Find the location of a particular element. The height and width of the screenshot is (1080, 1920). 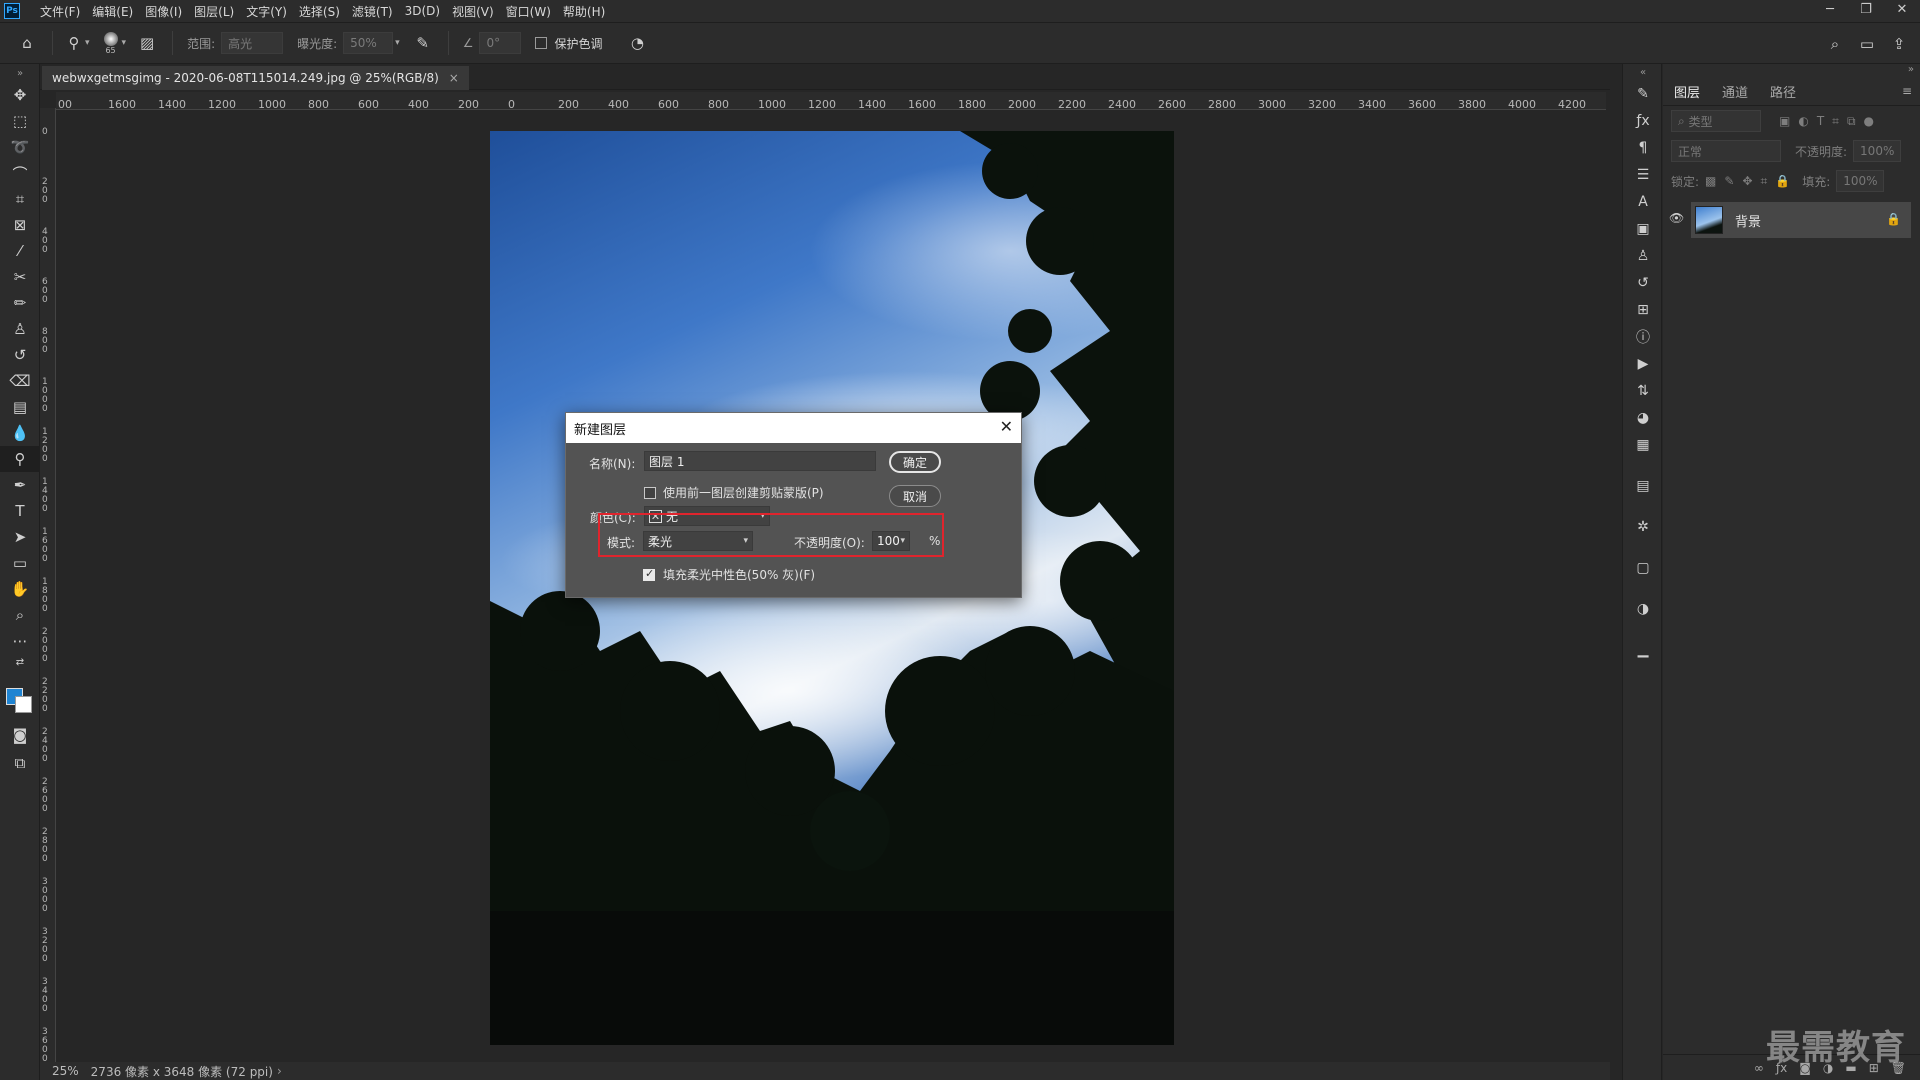

menu-select: 选择(S) is located at coordinates (319, 11).